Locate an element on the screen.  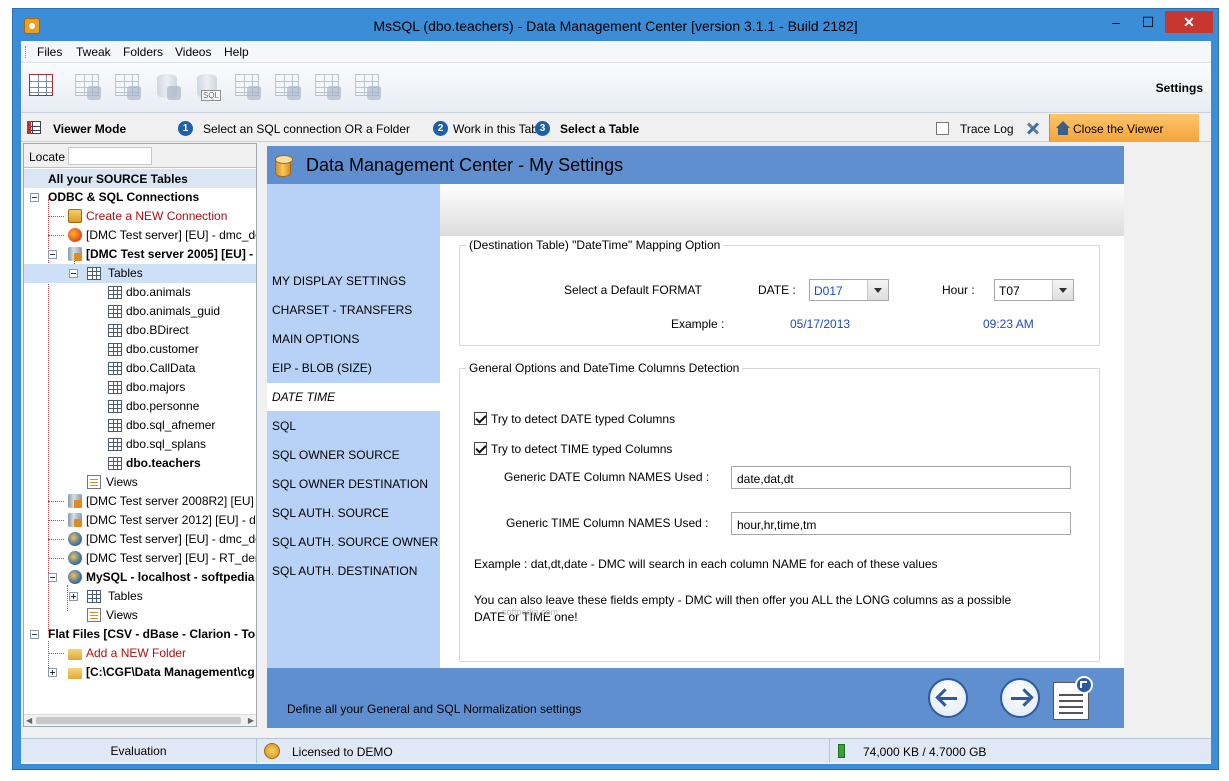
tree-node-table: dbo.animals_guid is located at coordinates (140, 311).